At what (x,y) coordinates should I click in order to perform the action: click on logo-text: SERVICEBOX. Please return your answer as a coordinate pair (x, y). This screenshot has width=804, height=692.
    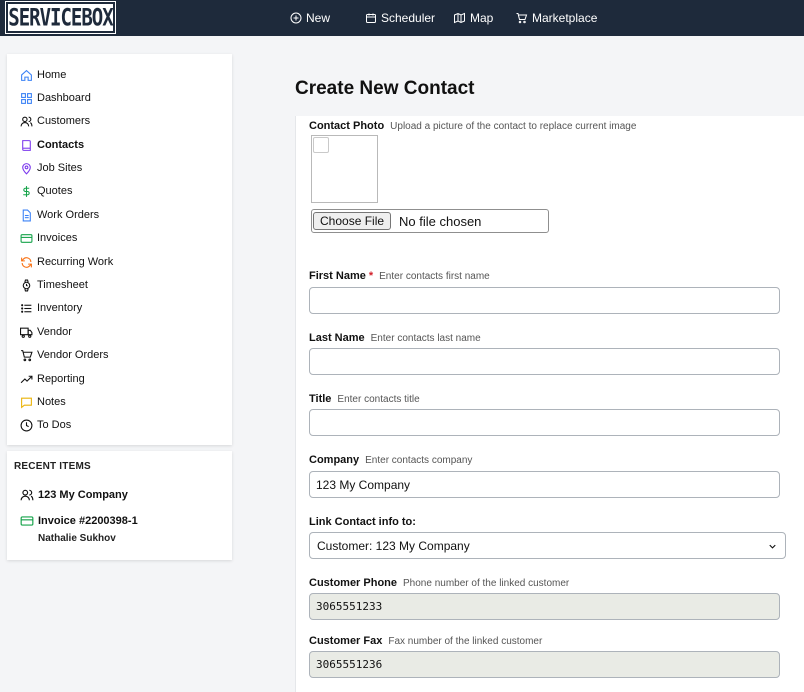
    Looking at the image, I should click on (60, 17).